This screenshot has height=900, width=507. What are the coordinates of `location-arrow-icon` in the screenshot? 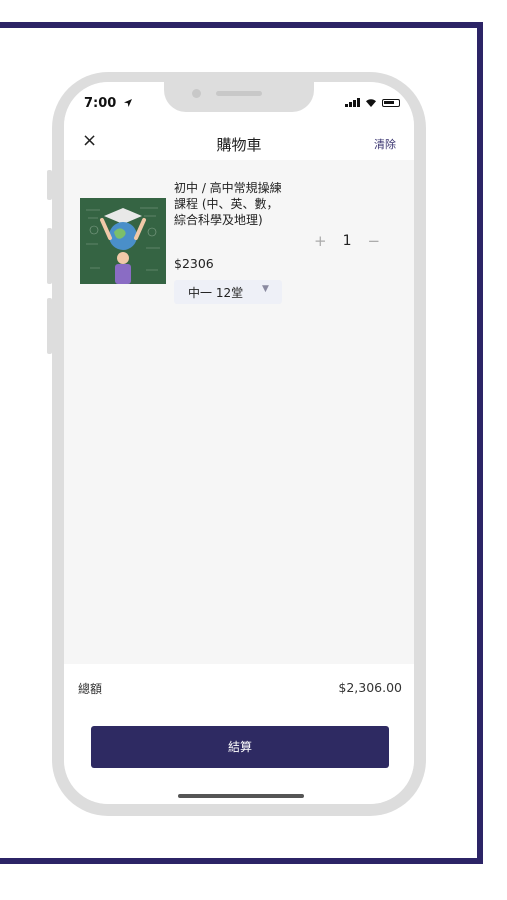 It's located at (127, 103).